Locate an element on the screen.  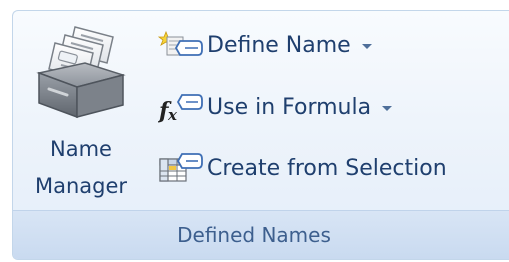
fx-tag-icon: f x is located at coordinates (180, 109).